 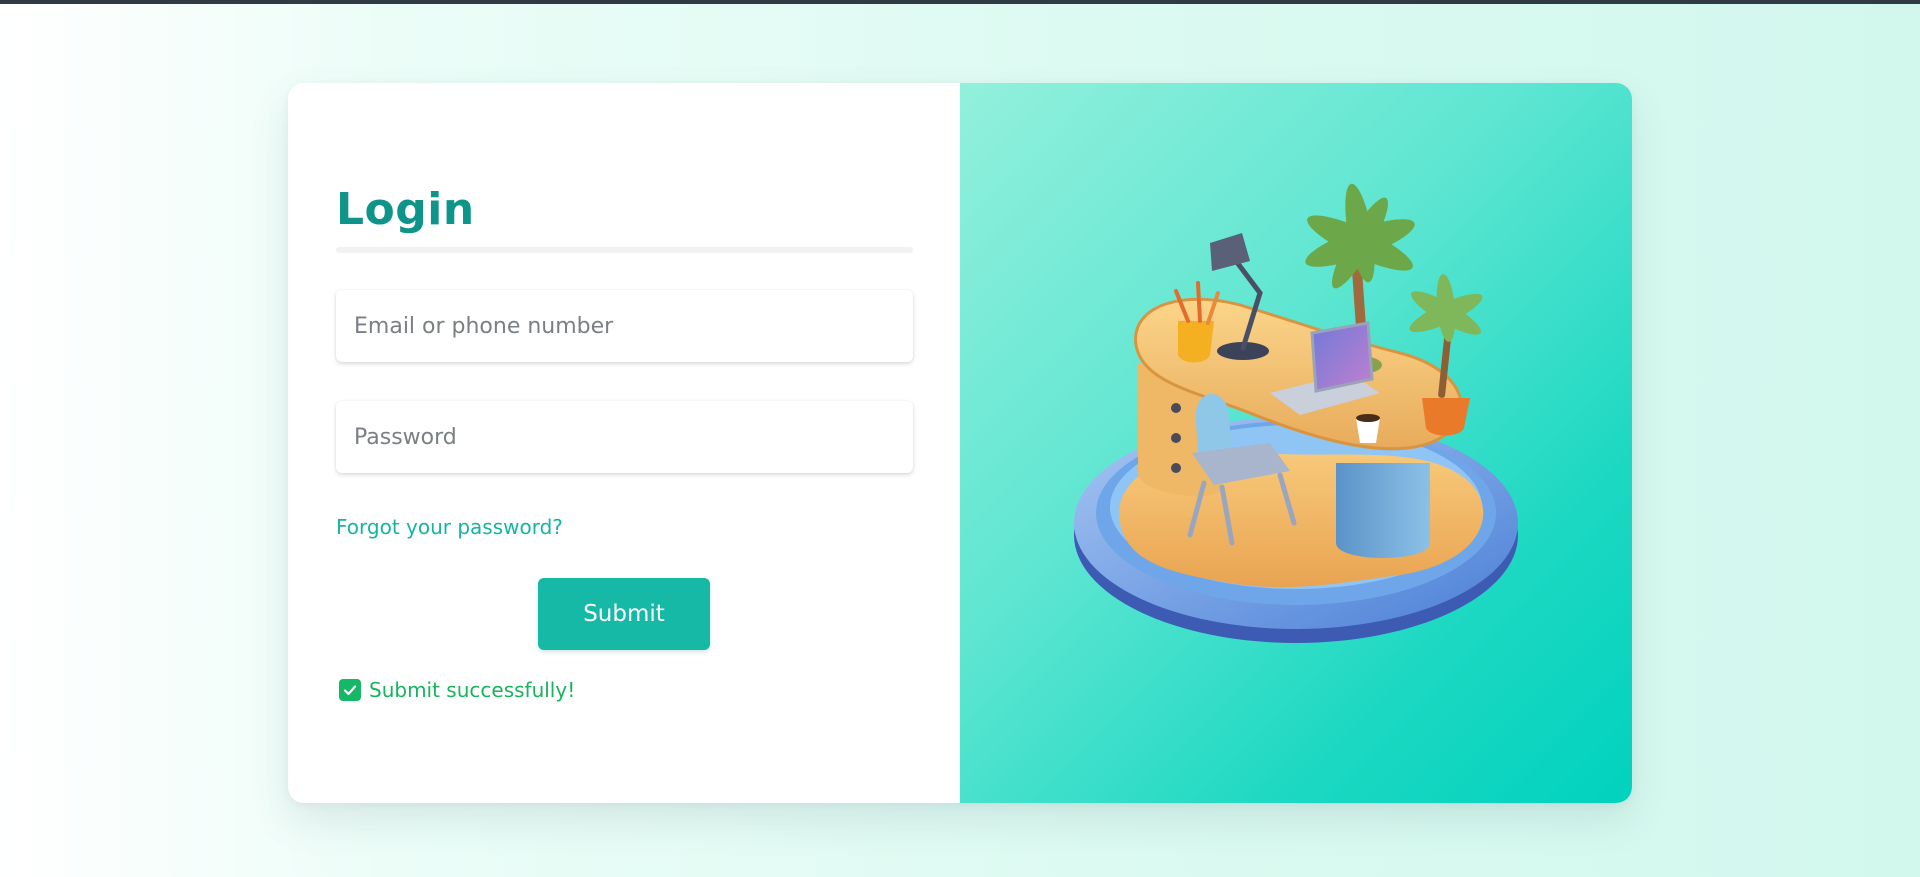 I want to click on lamp-head, so click(x=1230, y=252).